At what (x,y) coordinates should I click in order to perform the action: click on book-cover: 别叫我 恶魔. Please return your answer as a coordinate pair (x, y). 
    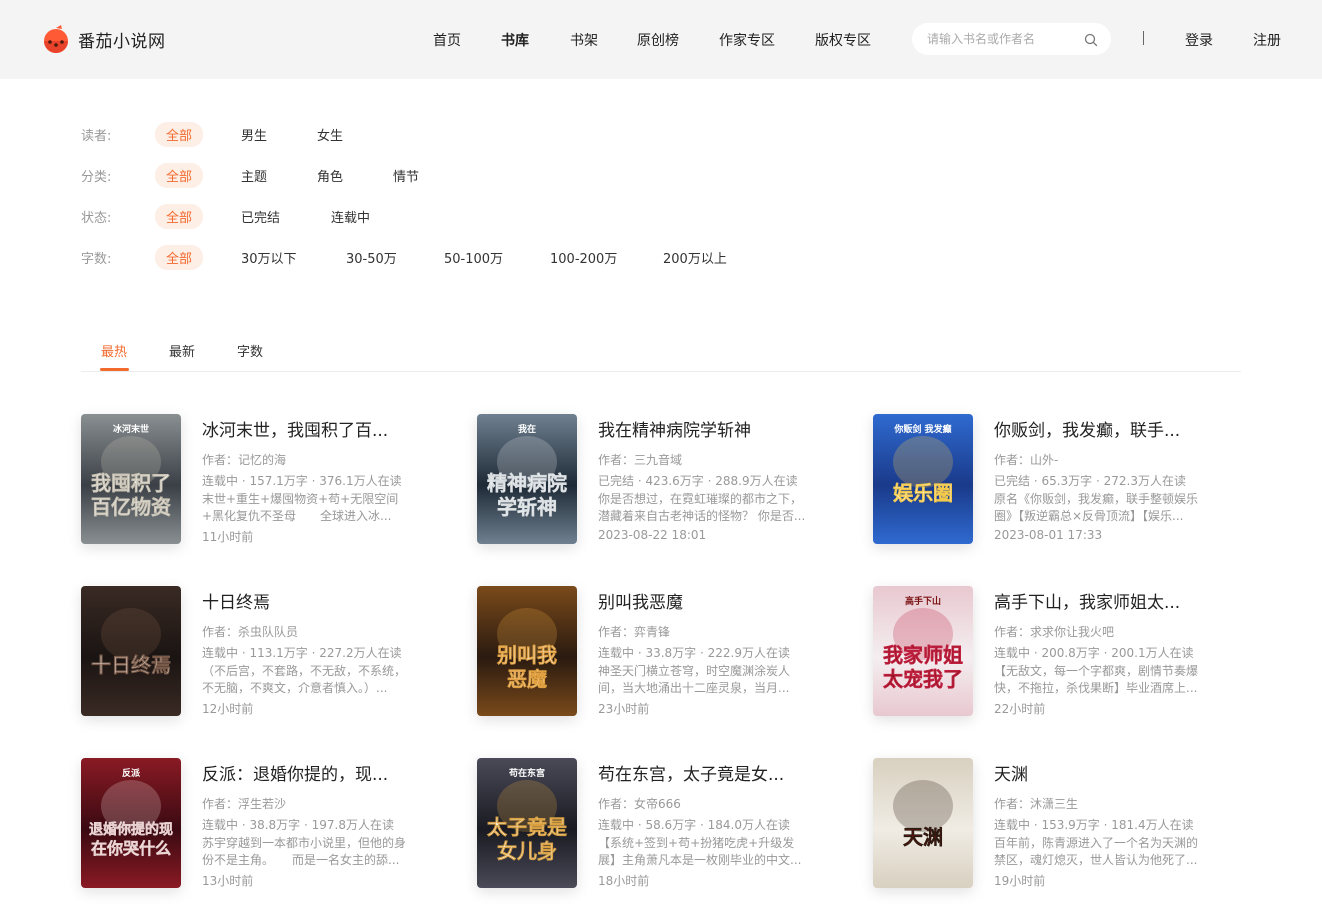
    Looking at the image, I should click on (527, 651).